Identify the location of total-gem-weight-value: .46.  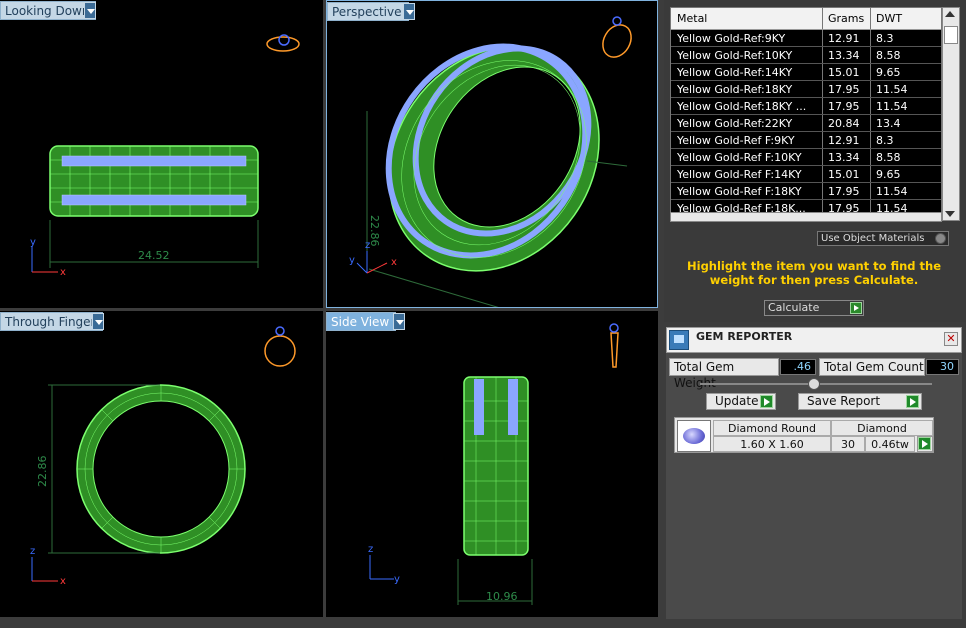
(798, 367).